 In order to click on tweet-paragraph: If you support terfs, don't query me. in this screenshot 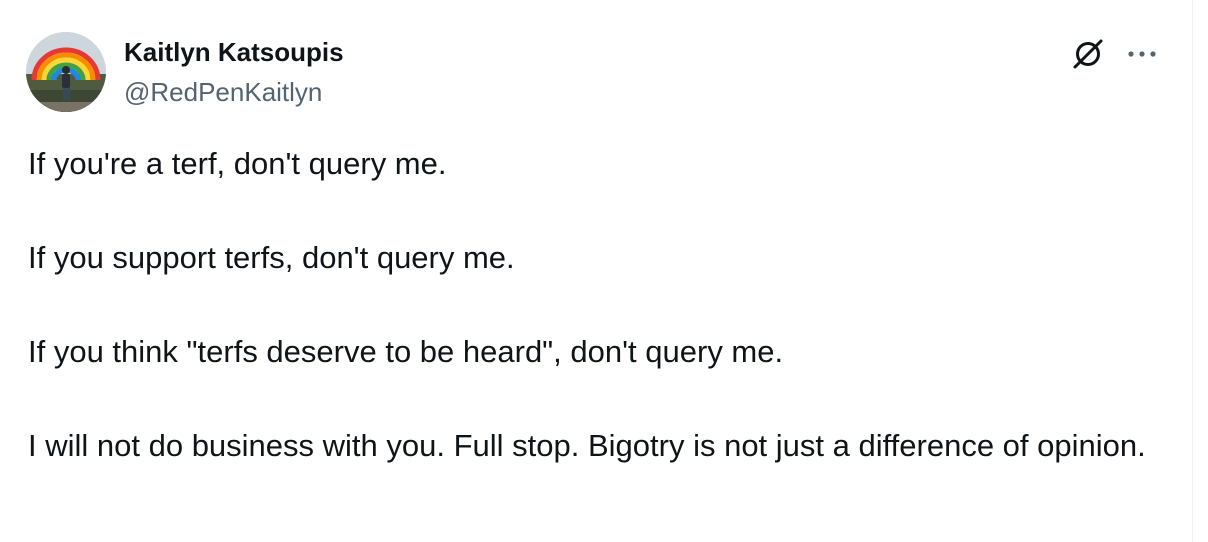, I will do `click(271, 257)`.